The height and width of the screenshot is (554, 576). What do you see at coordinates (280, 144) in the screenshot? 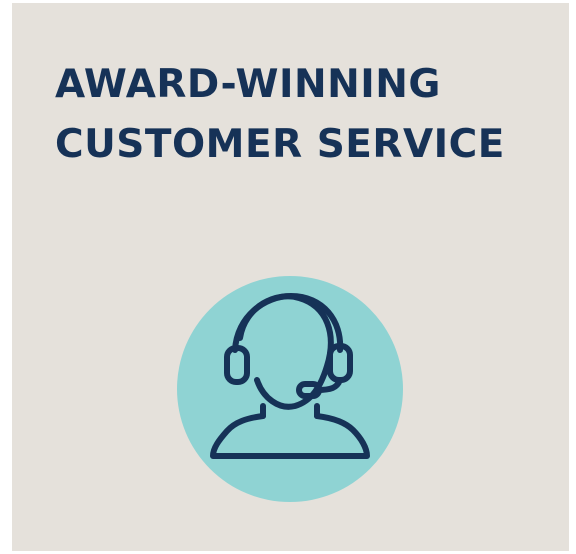
I see `feature-title-line-2: CUSTOMER SERVICE` at bounding box center [280, 144].